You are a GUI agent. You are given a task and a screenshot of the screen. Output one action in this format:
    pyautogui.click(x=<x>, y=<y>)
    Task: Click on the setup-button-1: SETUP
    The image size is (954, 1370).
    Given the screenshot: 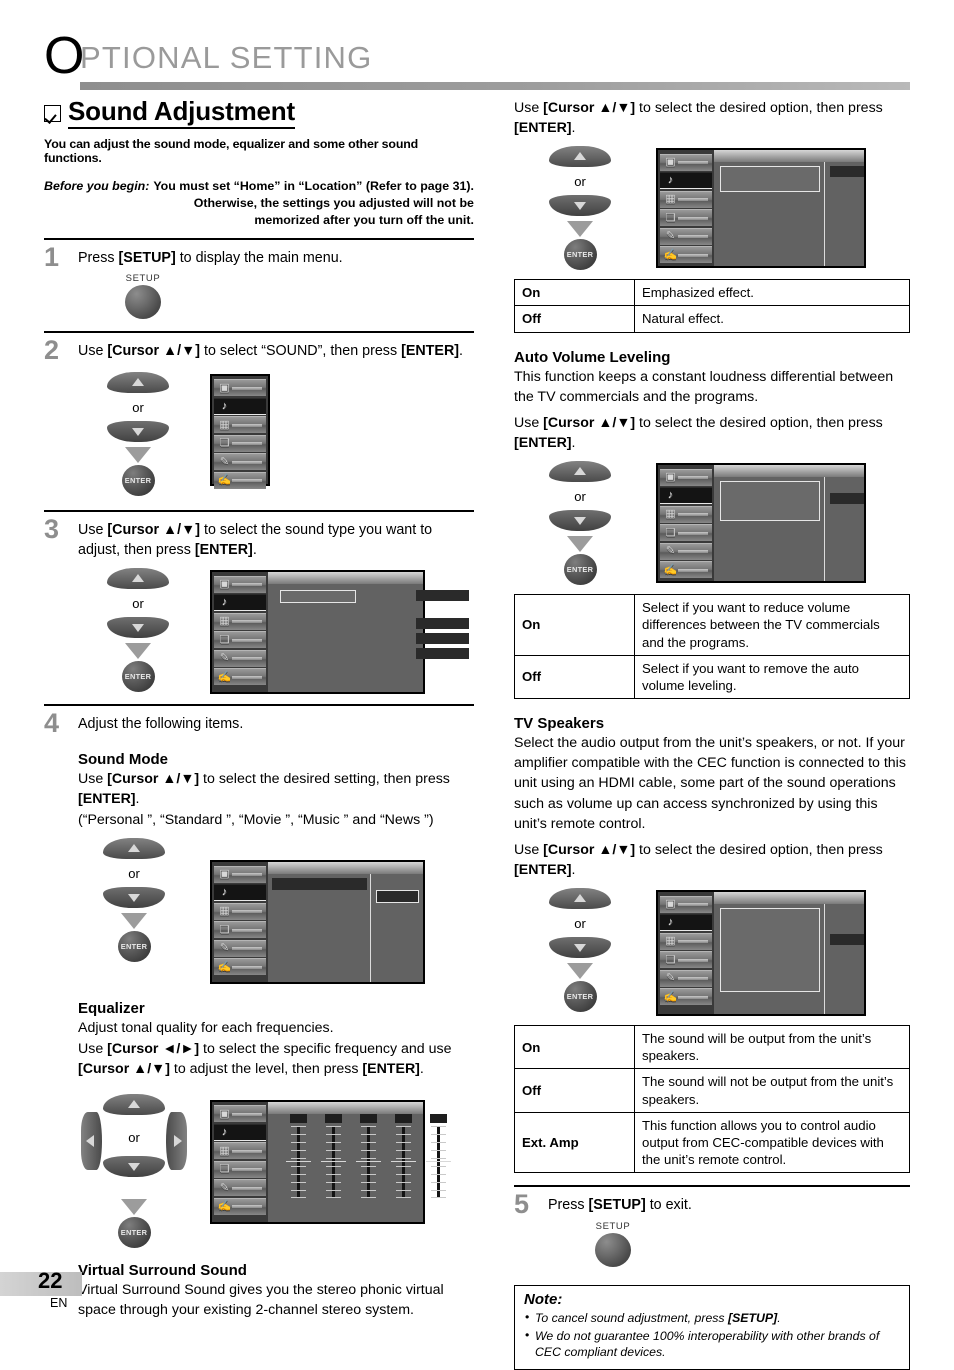 What is the action you would take?
    pyautogui.click(x=143, y=296)
    